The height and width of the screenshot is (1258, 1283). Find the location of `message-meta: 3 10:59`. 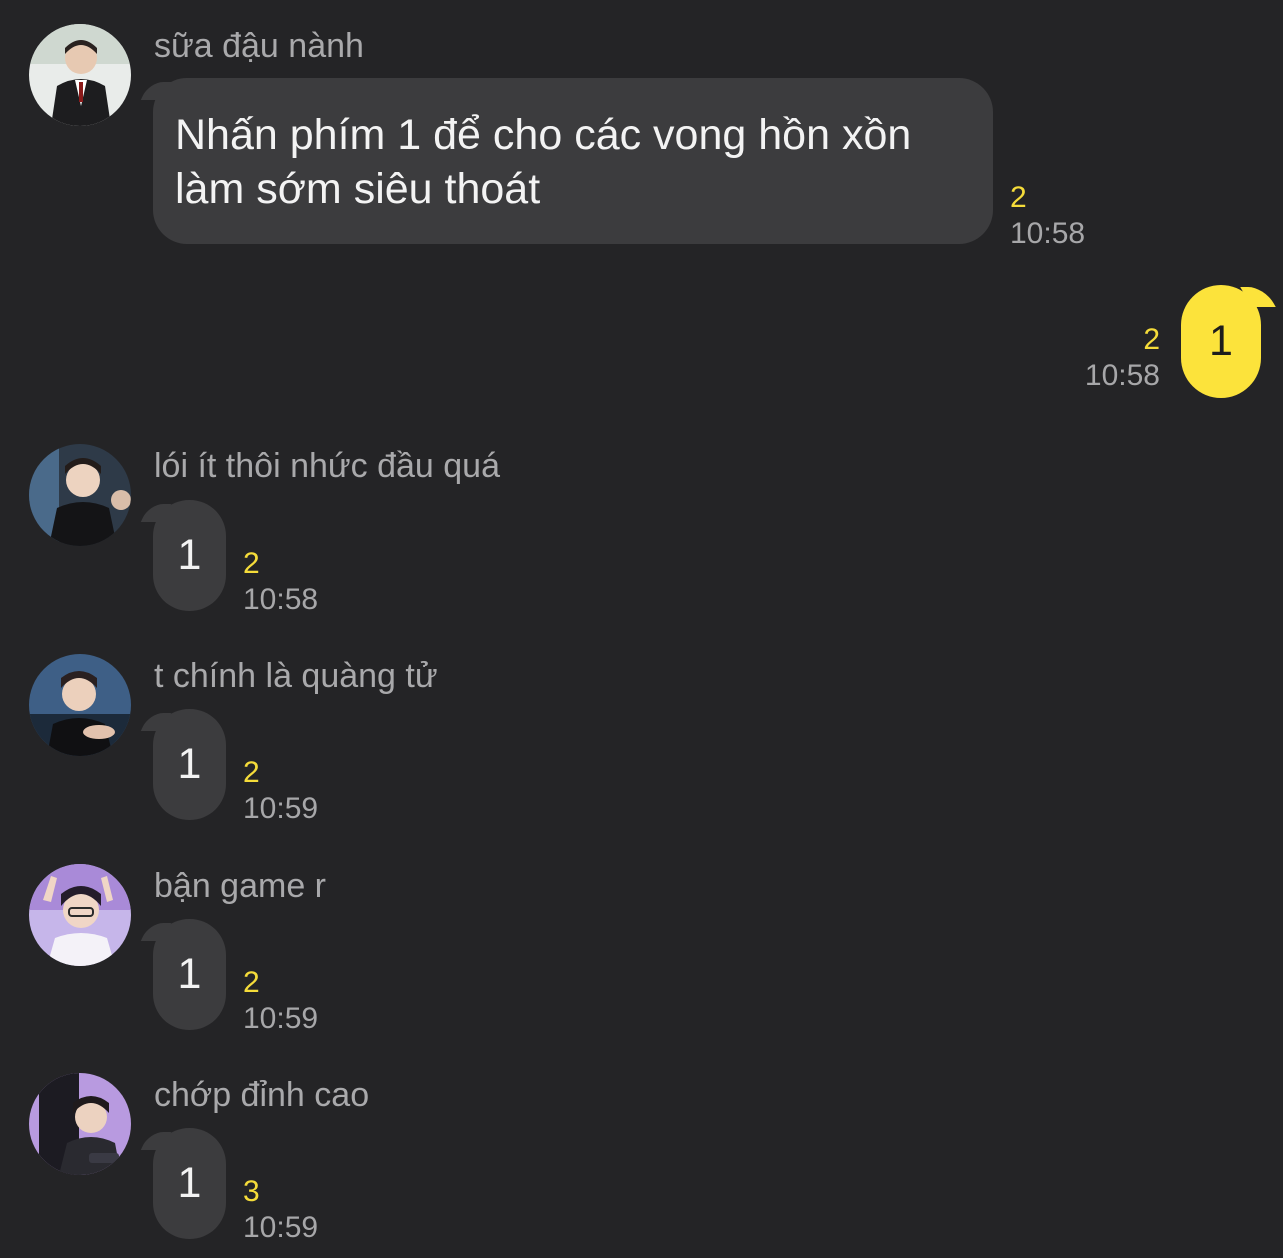

message-meta: 3 10:59 is located at coordinates (280, 1210).